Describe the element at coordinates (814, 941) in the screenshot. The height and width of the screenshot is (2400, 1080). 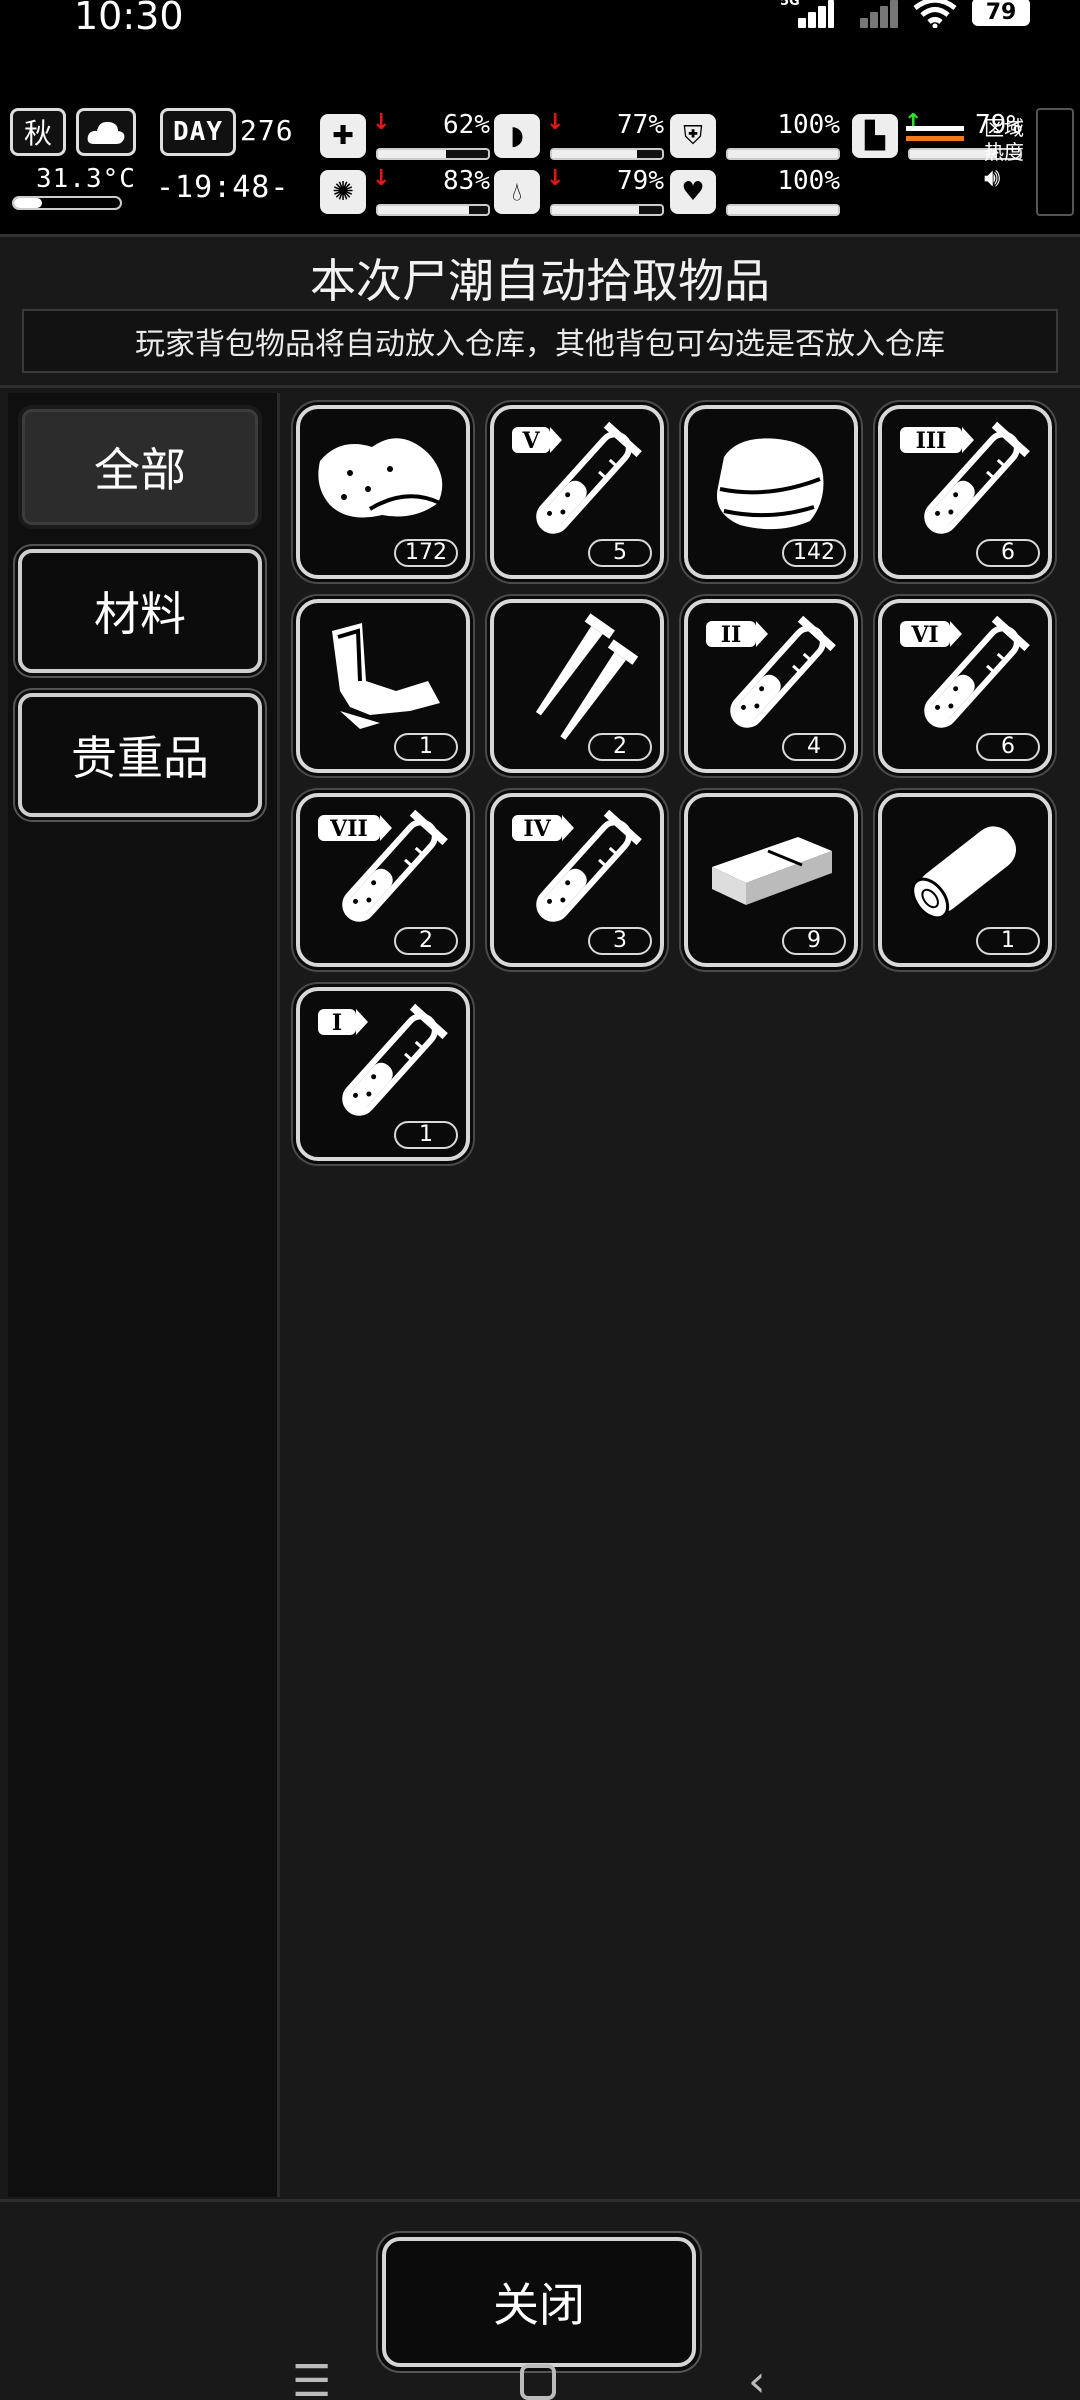
I see `item-count: 9` at that location.